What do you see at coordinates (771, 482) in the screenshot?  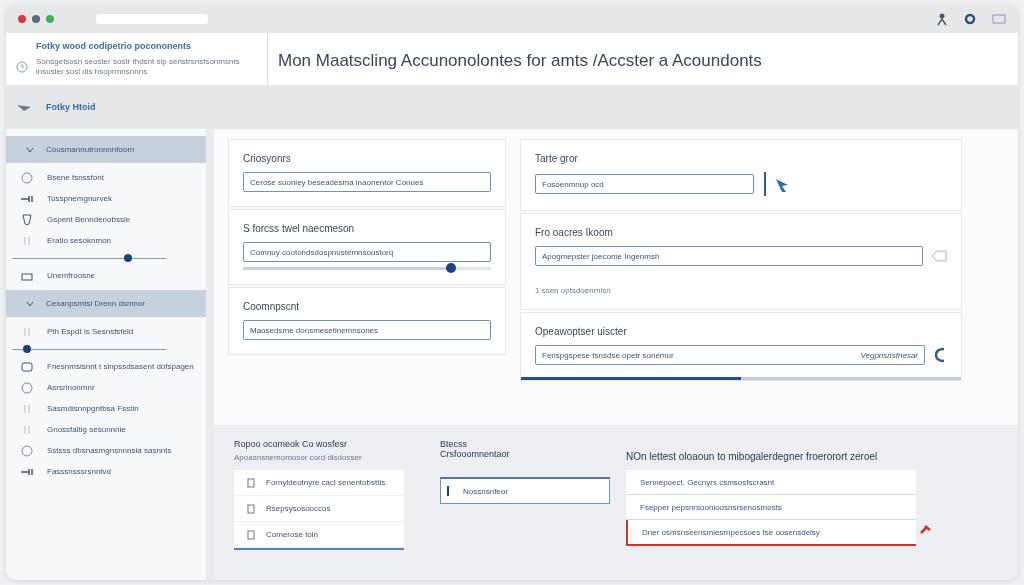 I see `list-item: Sennepoect. Gecnyrs csmsosfscrasnt` at bounding box center [771, 482].